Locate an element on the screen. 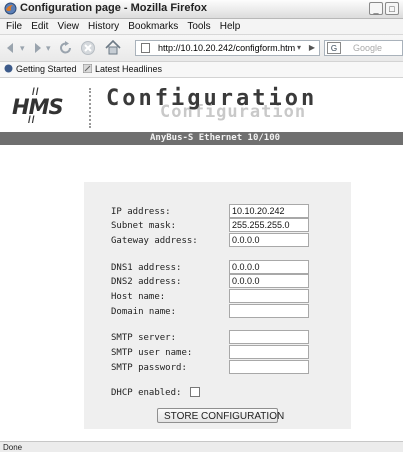 The width and height of the screenshot is (403, 453). bookmarks-toolbar: Getting Started Latest Headlines is located at coordinates (201, 70).